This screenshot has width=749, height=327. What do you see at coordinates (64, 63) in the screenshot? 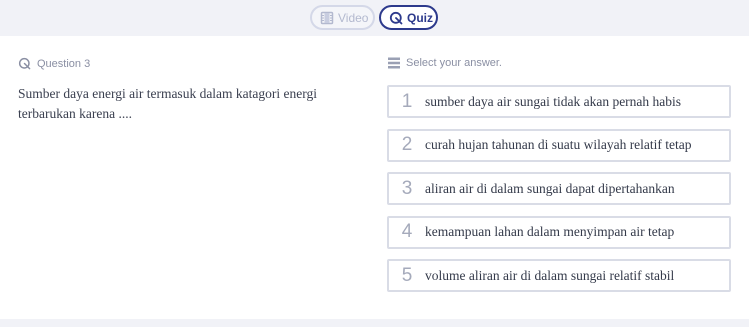
I see `question-number: Question 3` at bounding box center [64, 63].